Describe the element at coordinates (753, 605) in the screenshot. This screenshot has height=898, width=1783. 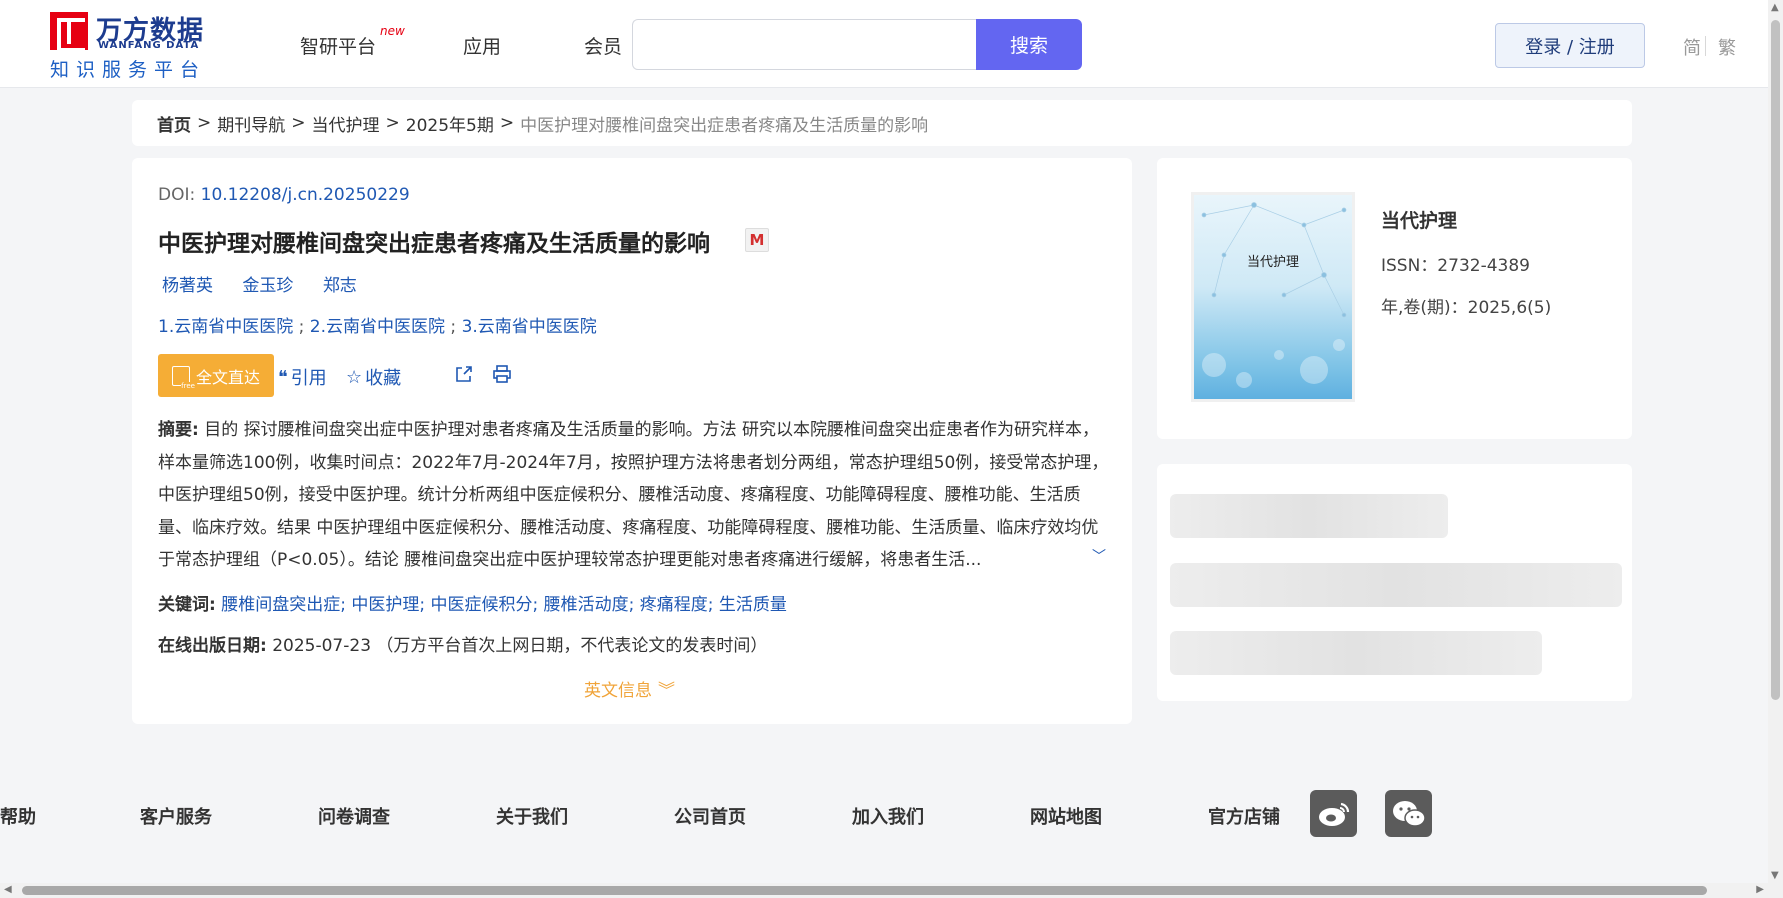
I see `keyword-link: 生活质量` at that location.